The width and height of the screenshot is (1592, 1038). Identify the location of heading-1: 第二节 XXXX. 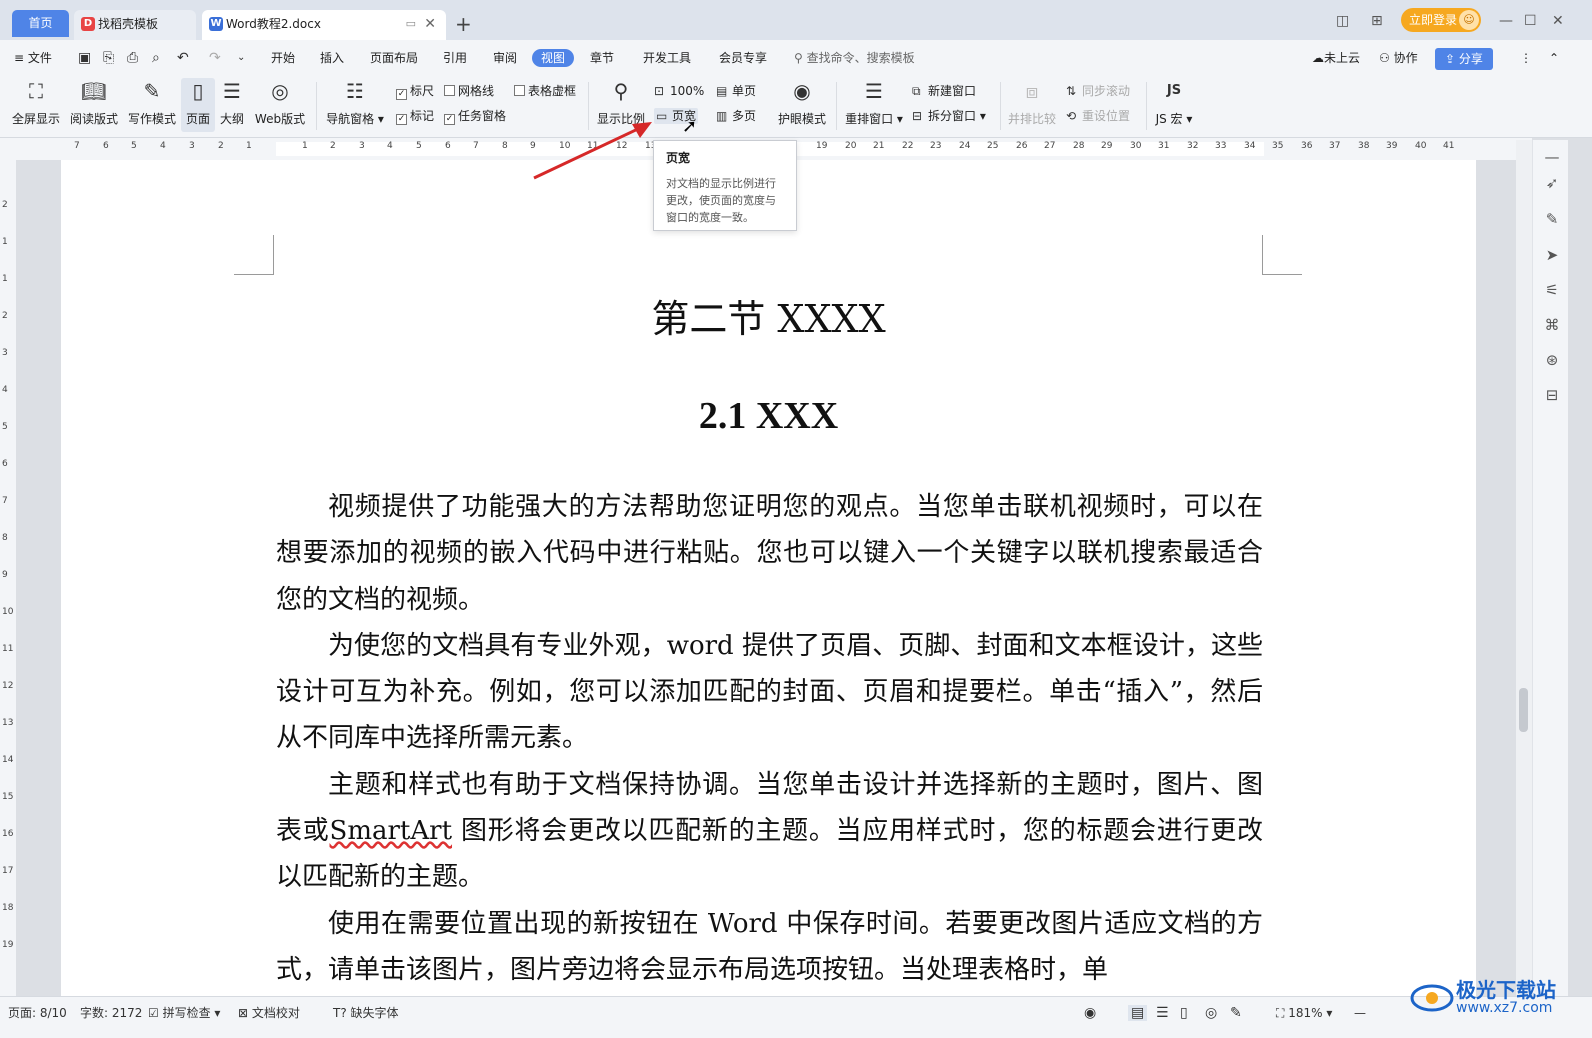
(768, 315).